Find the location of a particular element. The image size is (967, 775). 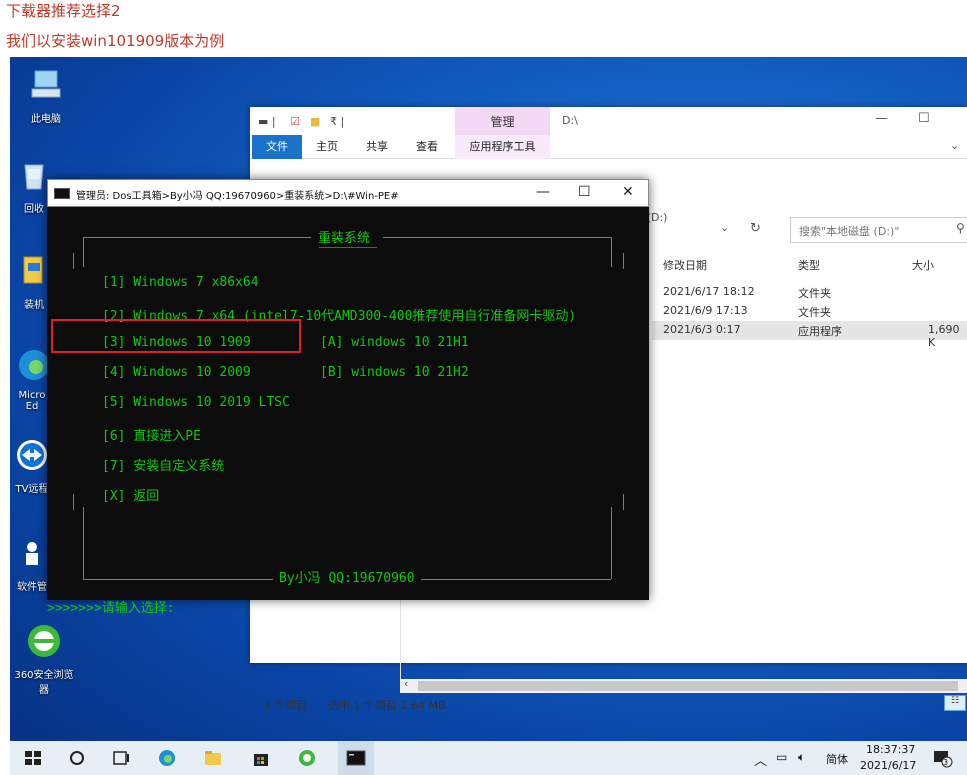

network-icon: ▭ is located at coordinates (781, 757).